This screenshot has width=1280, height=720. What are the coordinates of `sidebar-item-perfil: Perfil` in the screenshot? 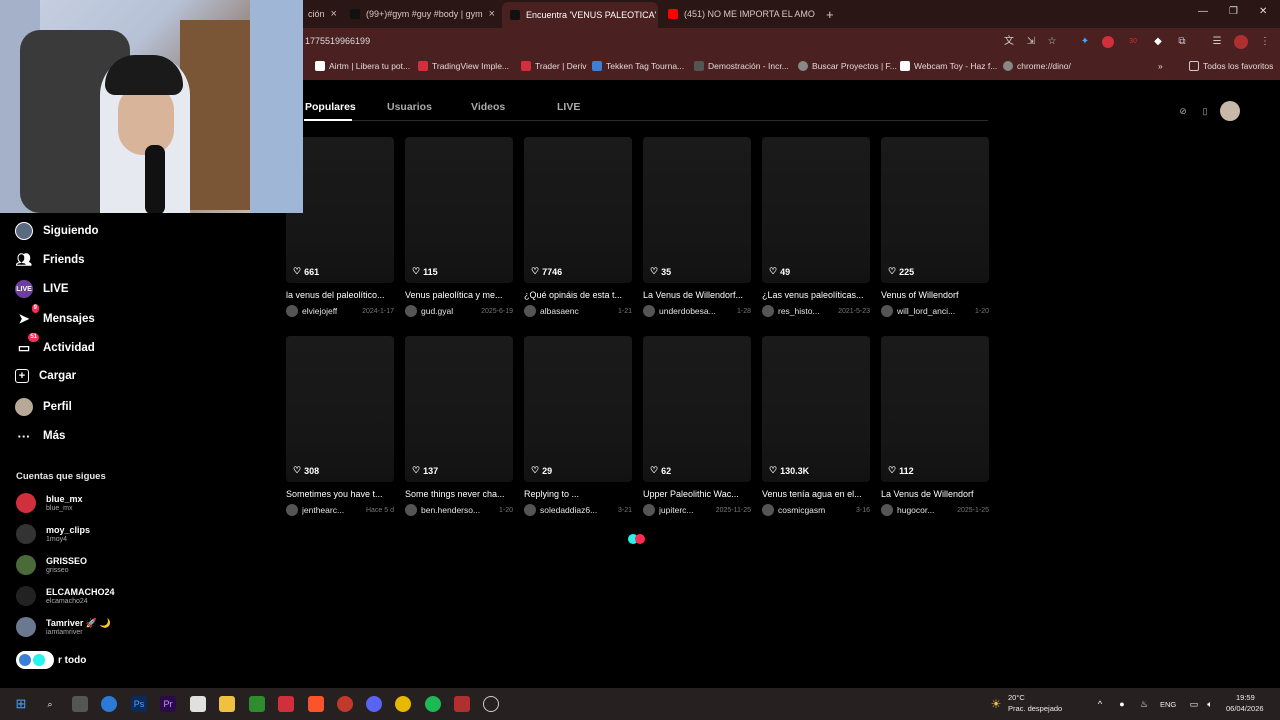 It's located at (43, 407).